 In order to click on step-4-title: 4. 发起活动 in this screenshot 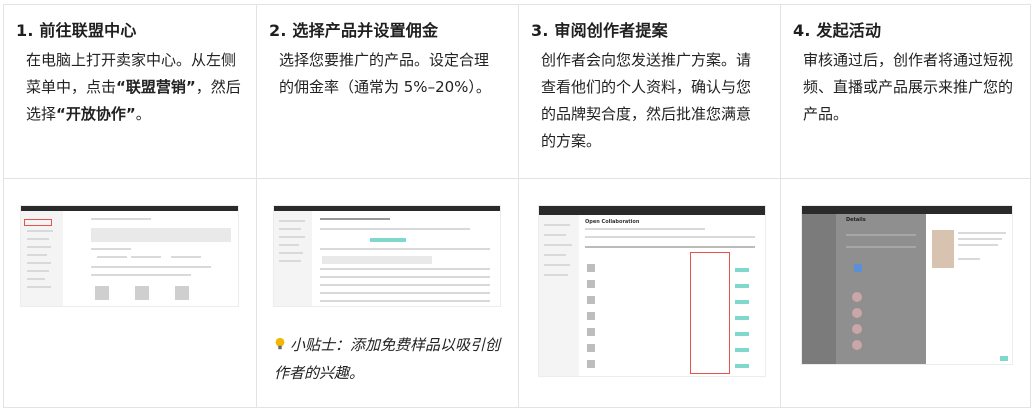, I will do `click(837, 30)`.